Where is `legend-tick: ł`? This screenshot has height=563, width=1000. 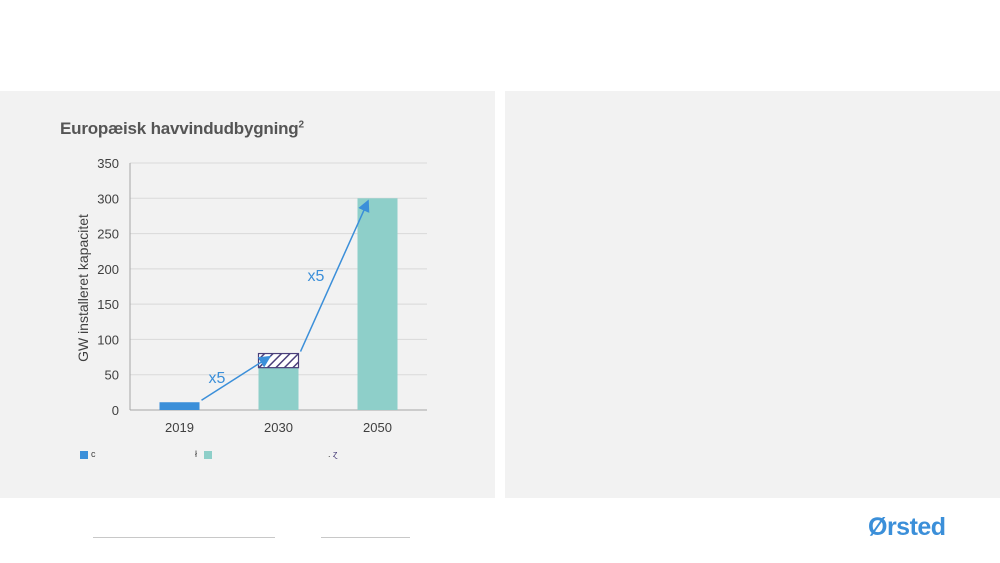
legend-tick: ł is located at coordinates (196, 454).